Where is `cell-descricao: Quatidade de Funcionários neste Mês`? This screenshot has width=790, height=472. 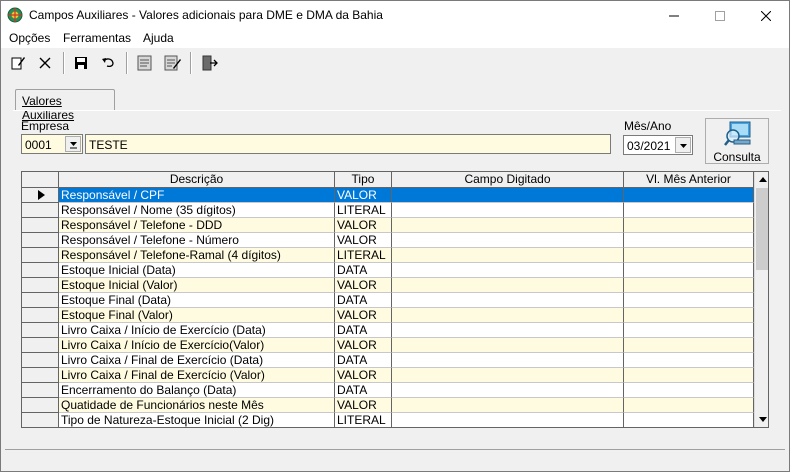 cell-descricao: Quatidade de Funcionários neste Mês is located at coordinates (197, 405).